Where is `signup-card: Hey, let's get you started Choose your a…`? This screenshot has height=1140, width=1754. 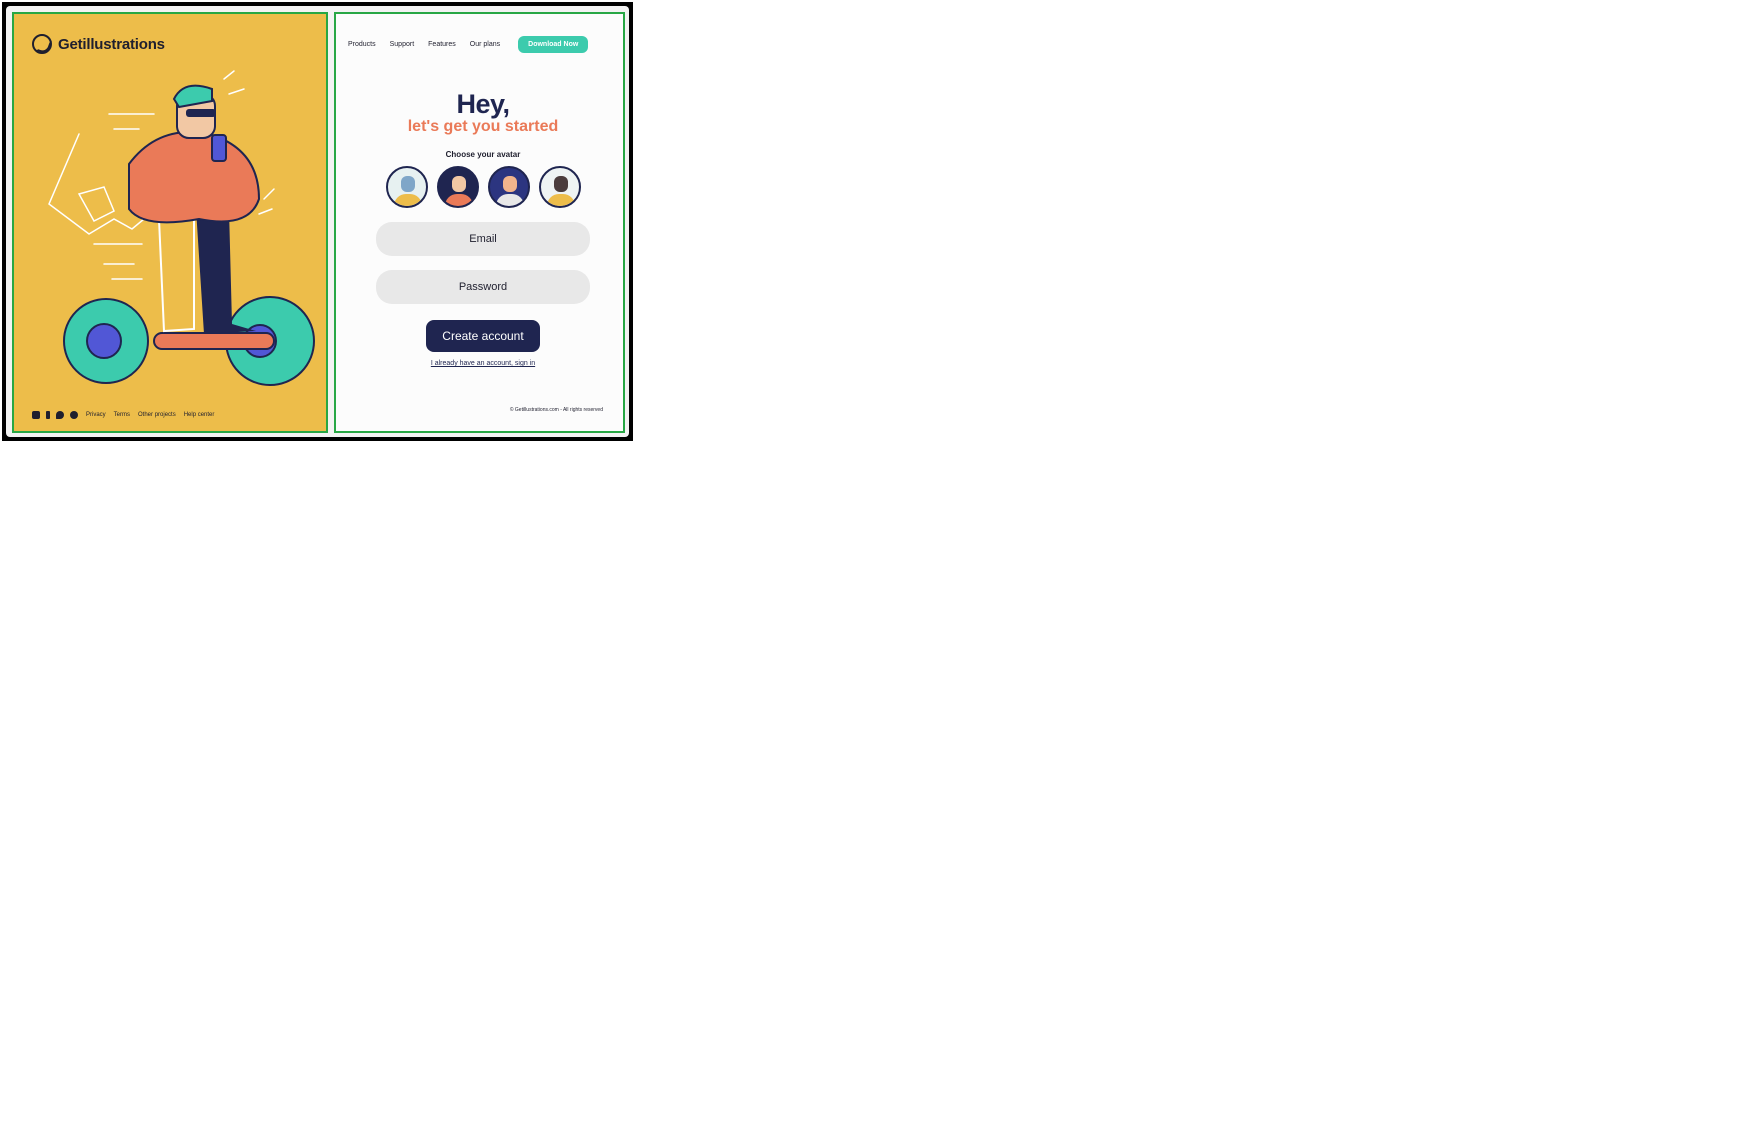 signup-card: Hey, let's get you started Choose your a… is located at coordinates (483, 239).